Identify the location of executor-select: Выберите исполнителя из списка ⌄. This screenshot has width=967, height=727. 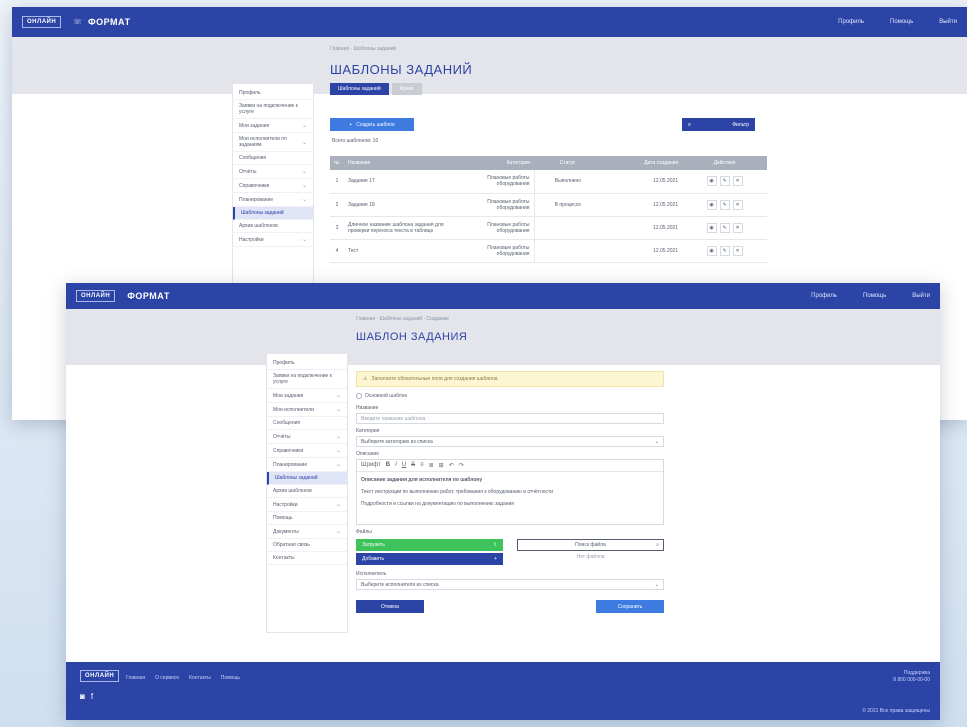
(510, 584).